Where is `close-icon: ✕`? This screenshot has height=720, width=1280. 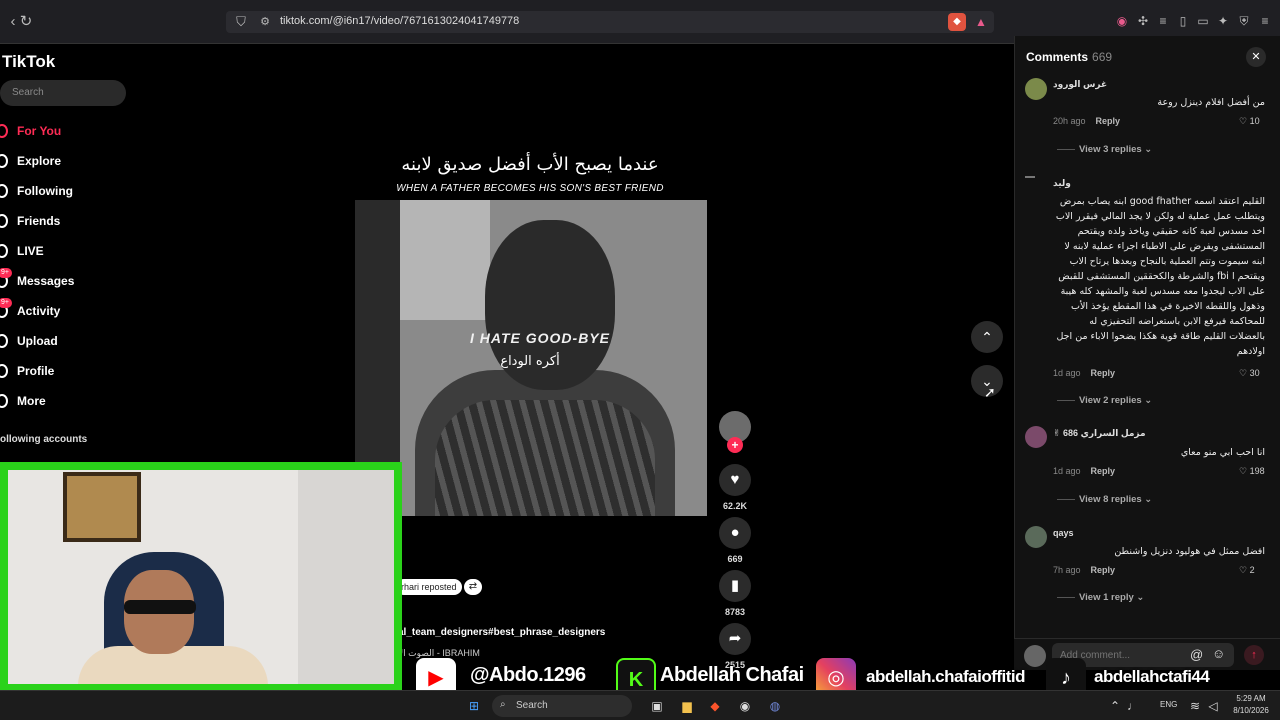
close-icon: ✕ is located at coordinates (1256, 57).